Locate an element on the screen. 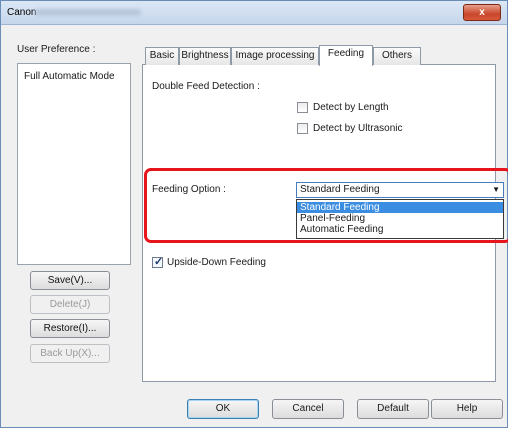 The width and height of the screenshot is (508, 428). feeding-option-label: Feeding Option : is located at coordinates (189, 189).